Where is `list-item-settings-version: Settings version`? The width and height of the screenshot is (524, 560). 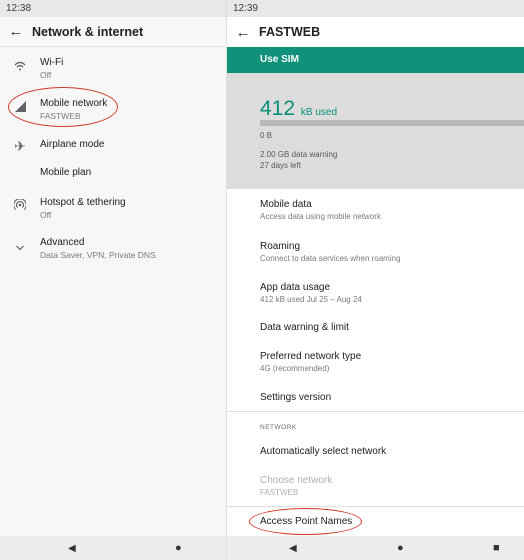
list-item-settings-version: Settings version is located at coordinates (390, 397).